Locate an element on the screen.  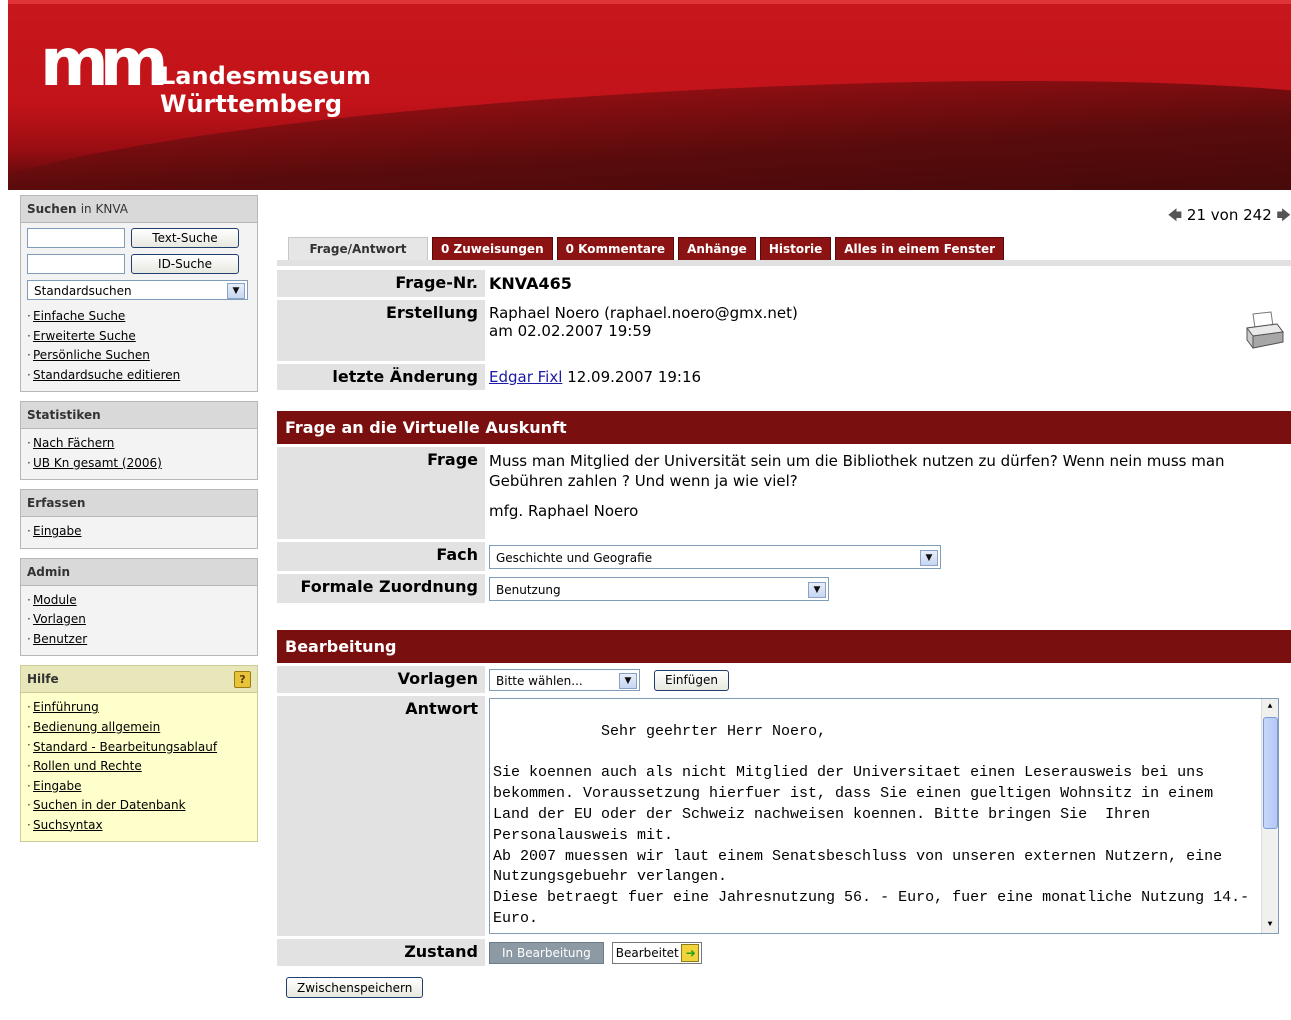
vorlagen-select: Bitte wählen... ▼ is located at coordinates (564, 680).